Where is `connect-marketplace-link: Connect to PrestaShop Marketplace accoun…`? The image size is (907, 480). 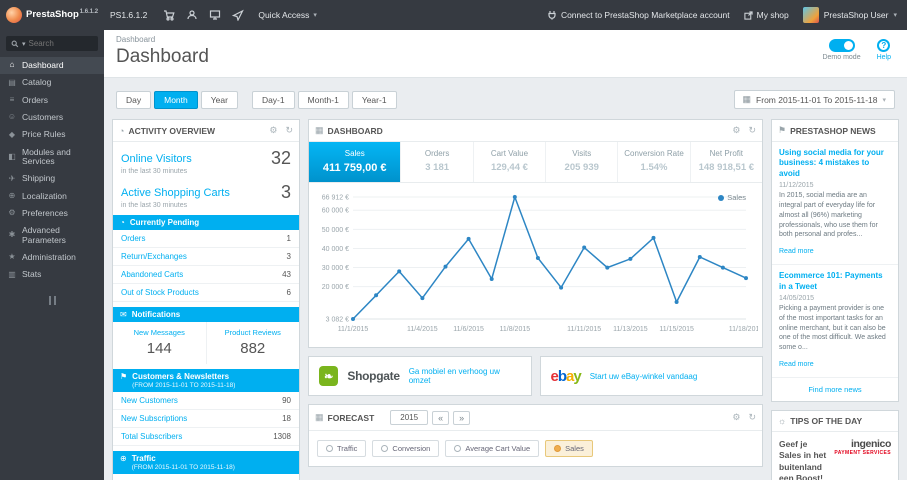 connect-marketplace-link: Connect to PrestaShop Marketplace accoun… is located at coordinates (638, 15).